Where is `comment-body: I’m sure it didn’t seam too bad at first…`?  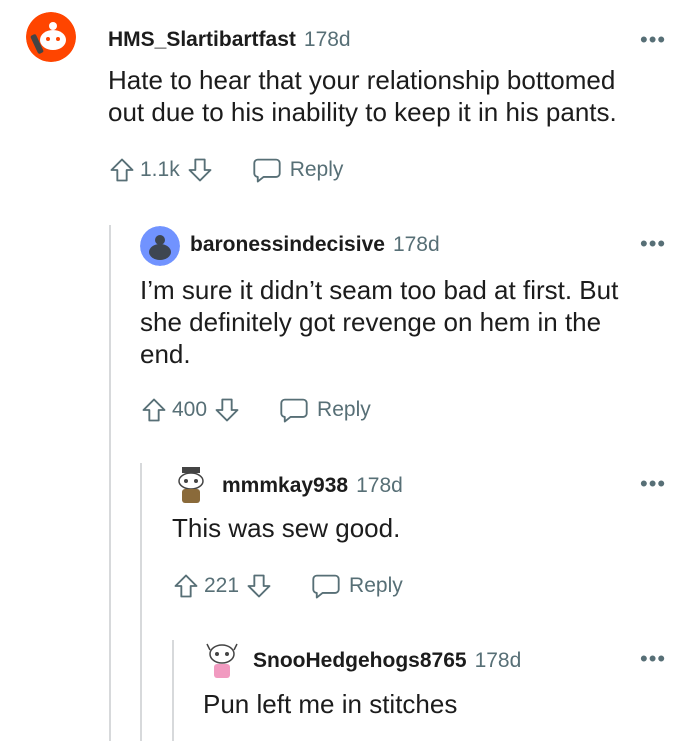 comment-body: I’m sure it didn’t seam too bad at first… is located at coordinates (379, 322).